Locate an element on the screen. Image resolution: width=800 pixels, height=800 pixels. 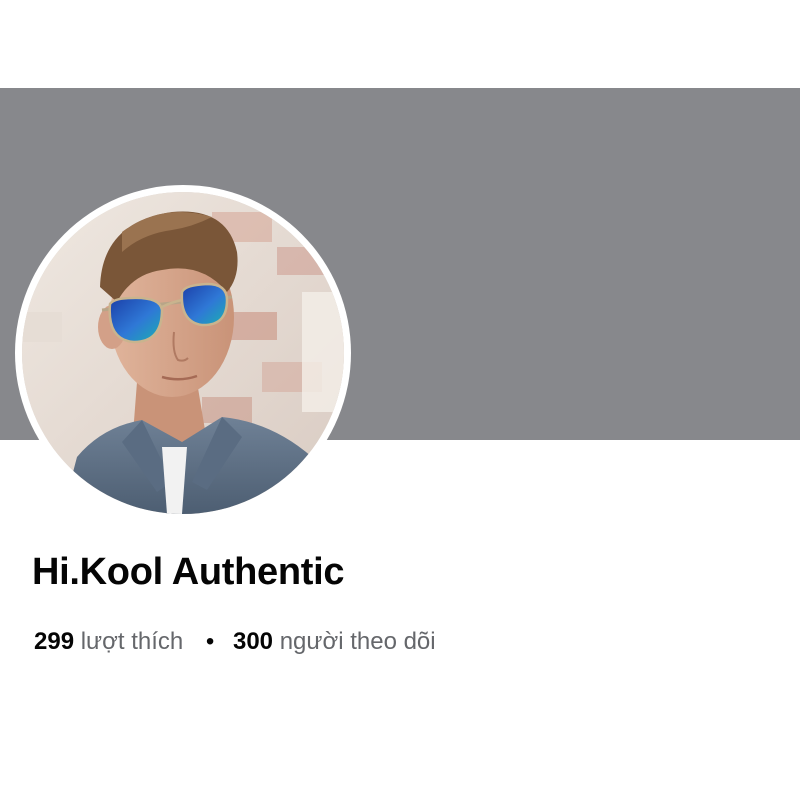
likes-link: 299 lượt thích is located at coordinates (112, 641).